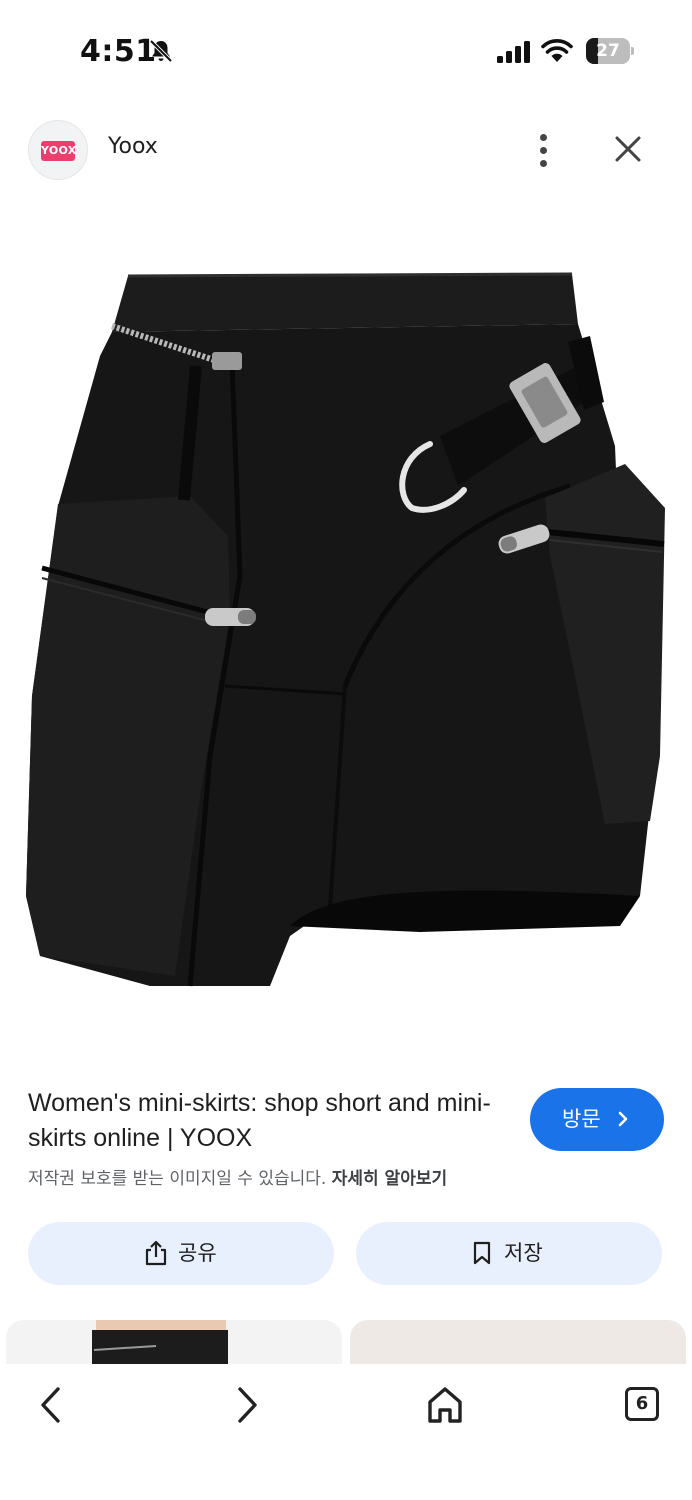  What do you see at coordinates (161, 51) in the screenshot?
I see `bell-off-icon` at bounding box center [161, 51].